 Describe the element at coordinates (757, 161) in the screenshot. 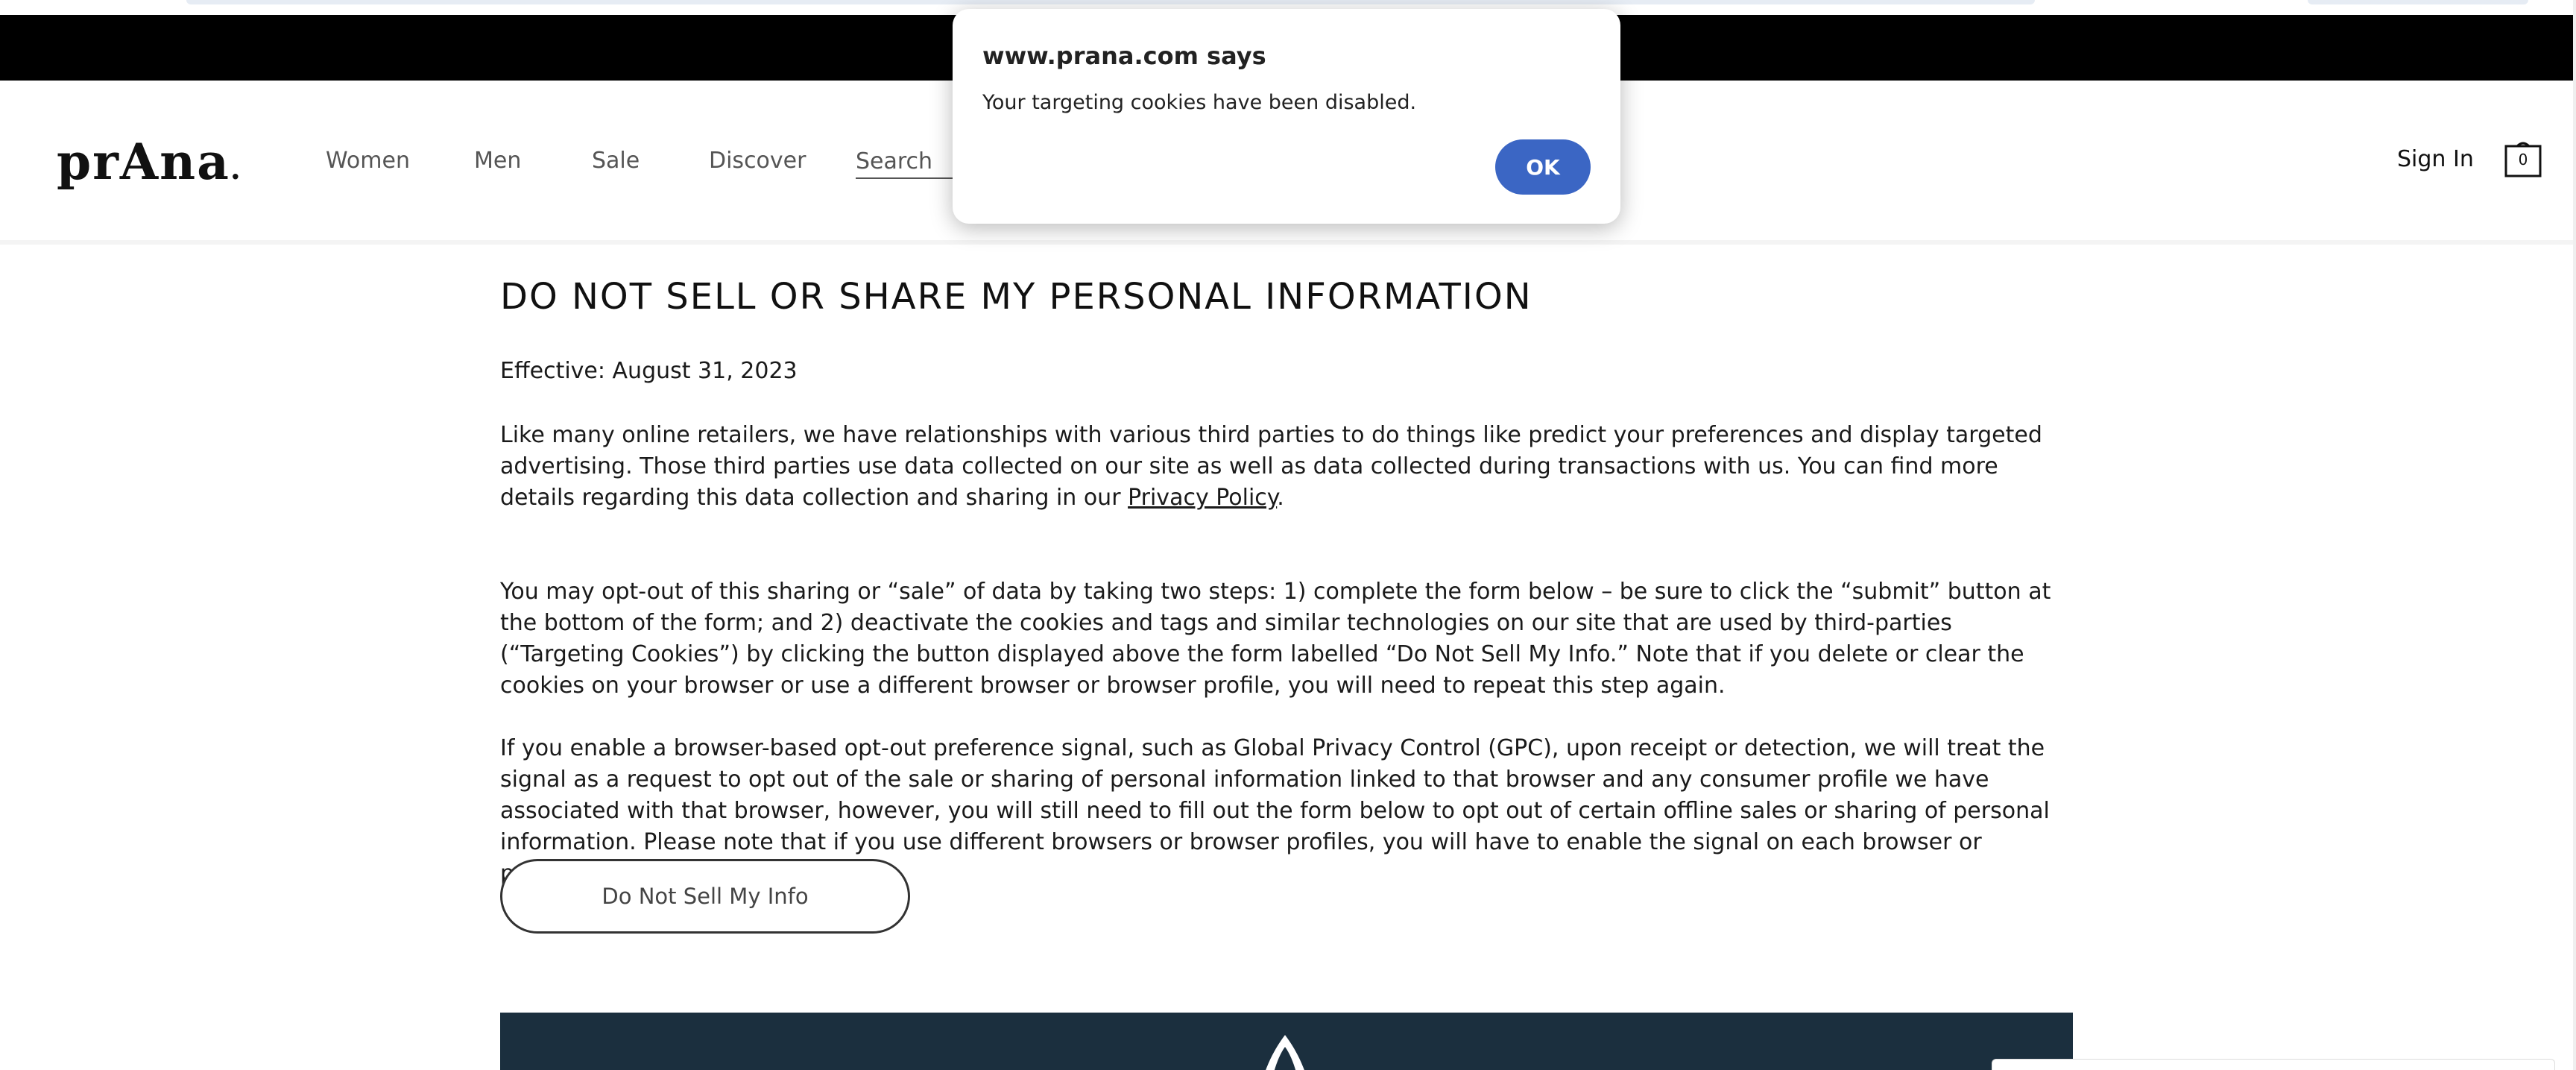

I see `nav-discover: Discover` at that location.